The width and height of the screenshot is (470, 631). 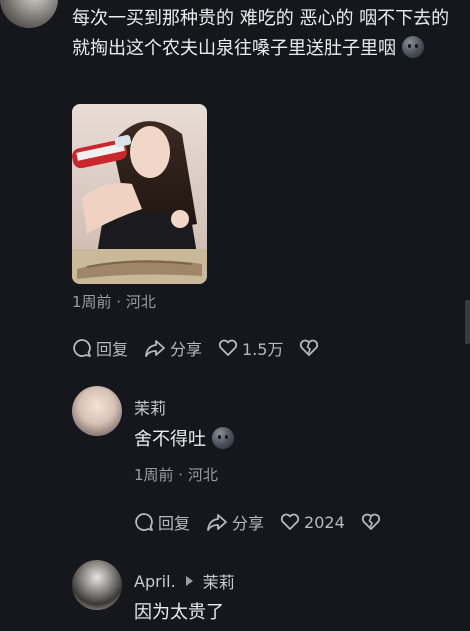 I want to click on like-count: 2024, so click(x=324, y=522).